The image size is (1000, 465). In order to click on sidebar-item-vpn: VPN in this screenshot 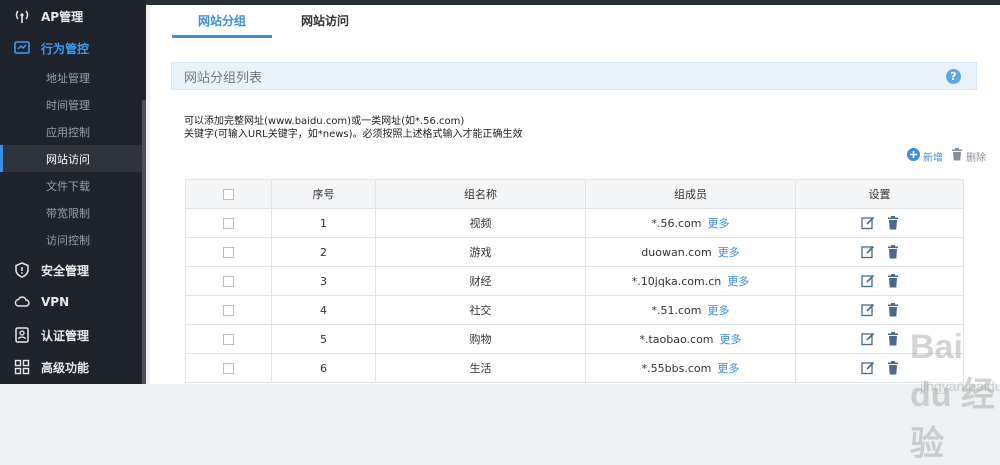, I will do `click(73, 302)`.